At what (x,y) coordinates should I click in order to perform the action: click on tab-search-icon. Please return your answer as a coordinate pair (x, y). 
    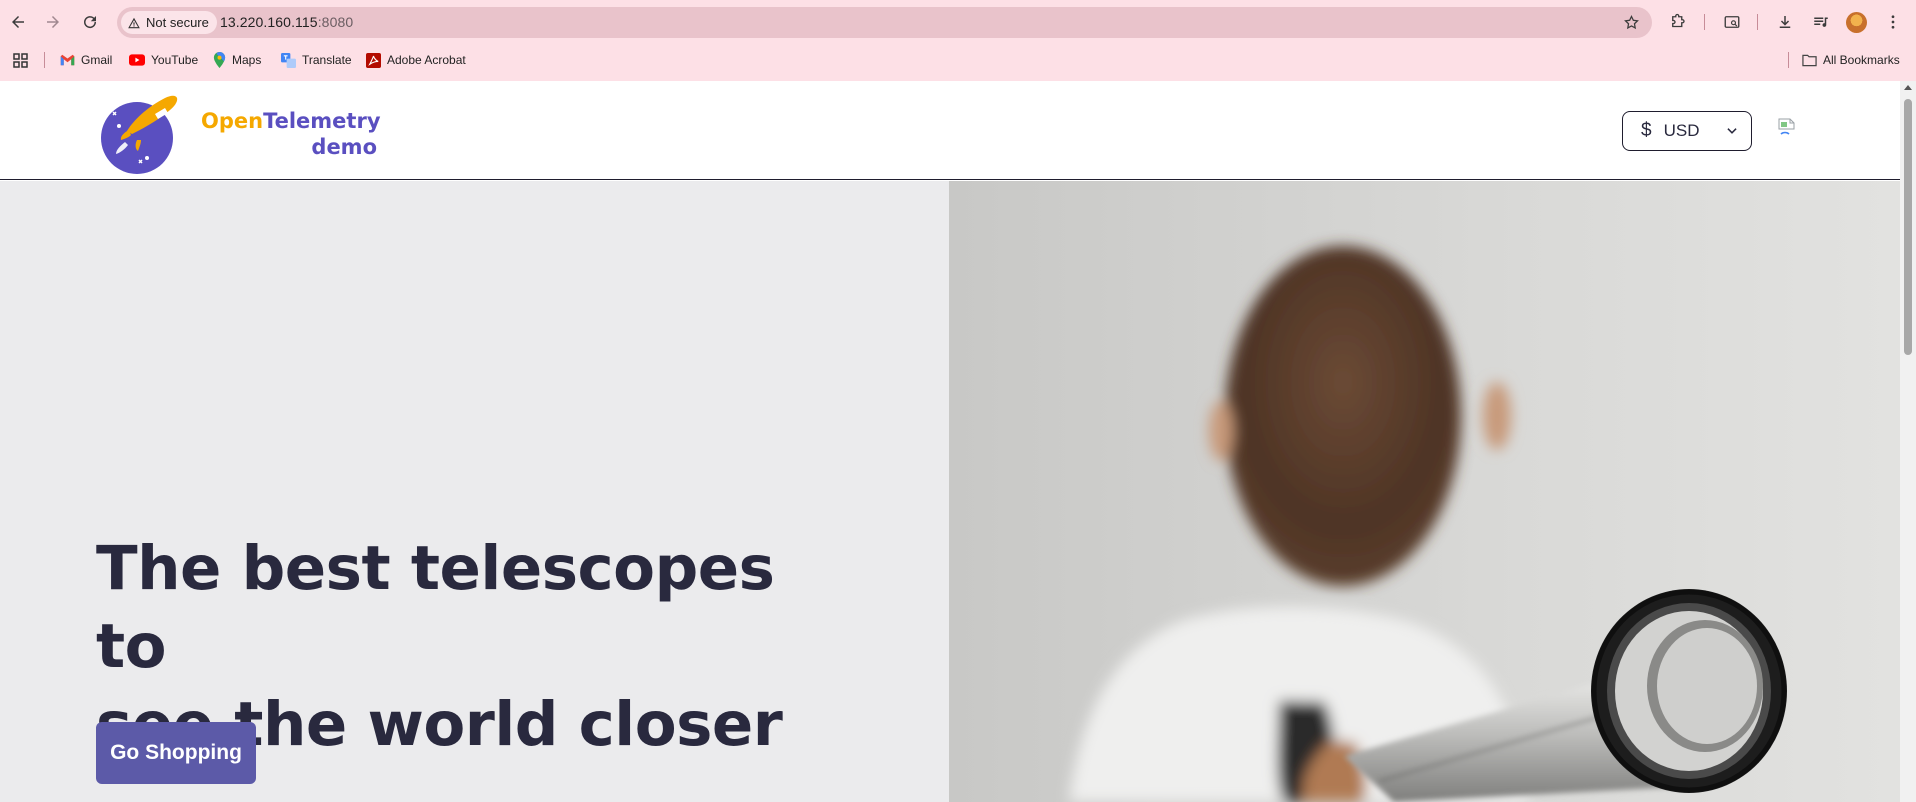
    Looking at the image, I should click on (1732, 22).